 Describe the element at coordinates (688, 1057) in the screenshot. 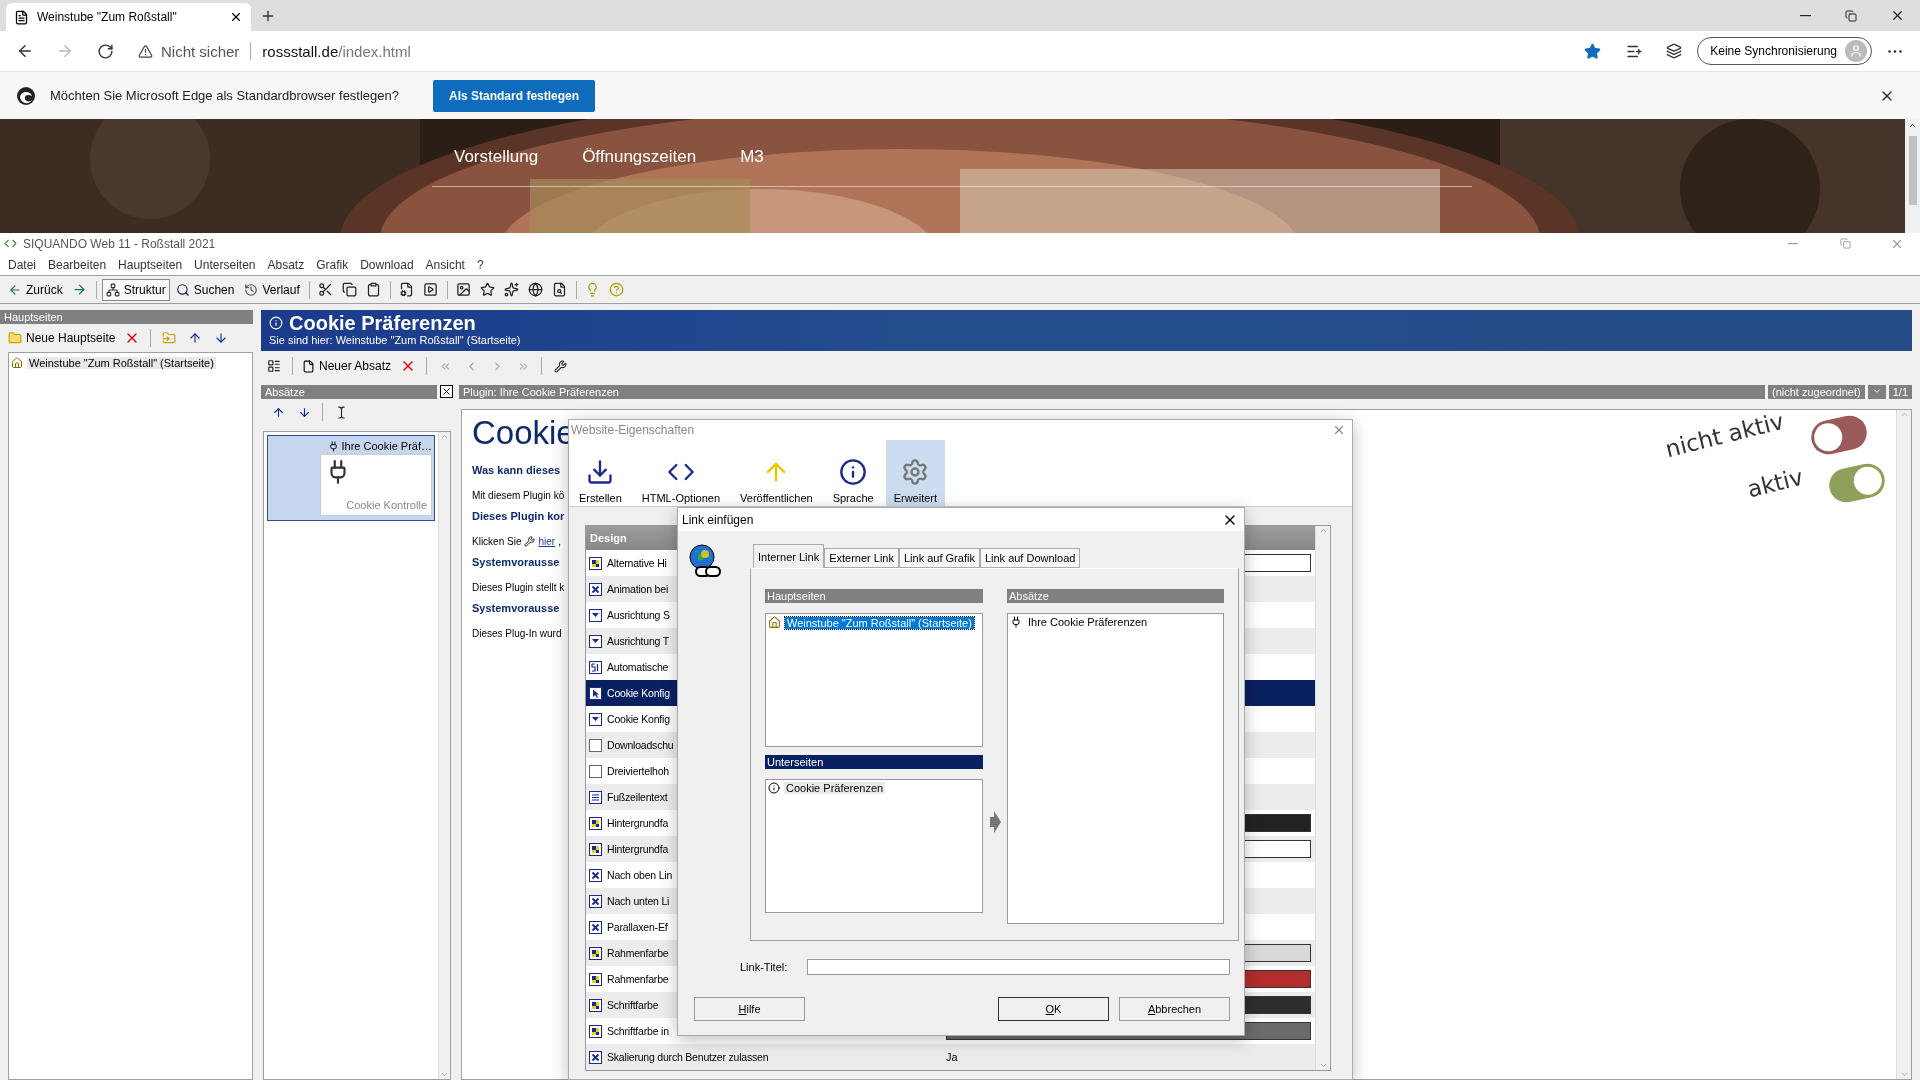

I see `property-label: Skalierung durch Benutzer zulassen` at that location.